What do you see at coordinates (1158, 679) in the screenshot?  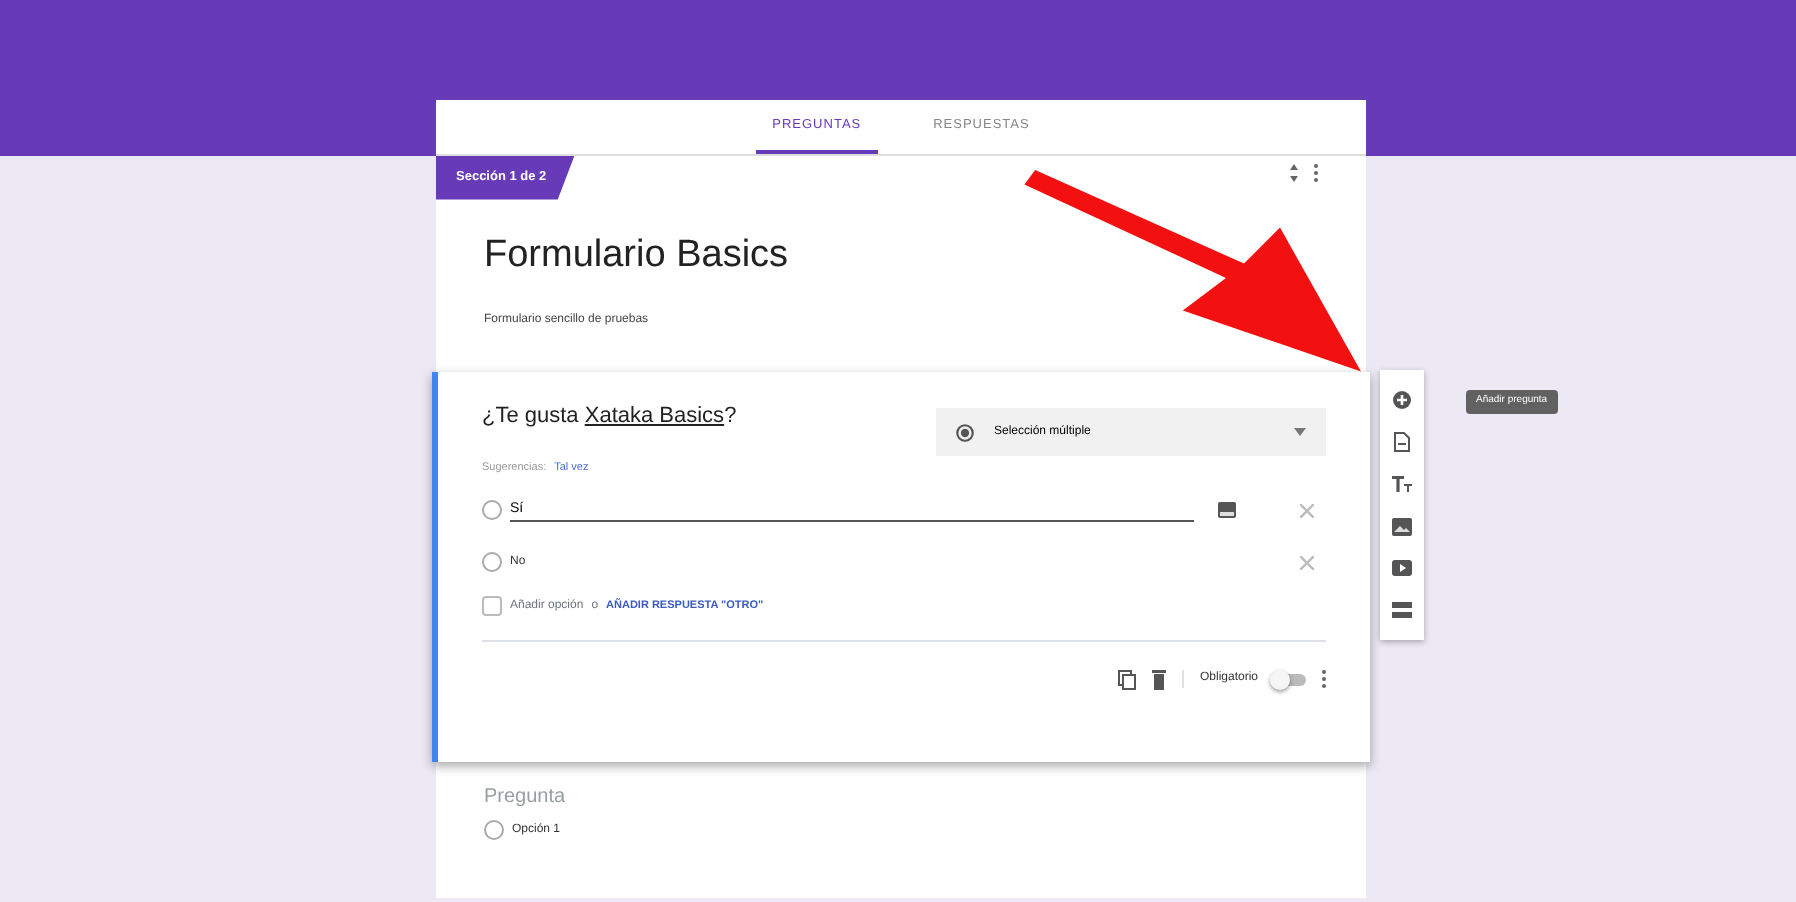 I see `trash-icon` at bounding box center [1158, 679].